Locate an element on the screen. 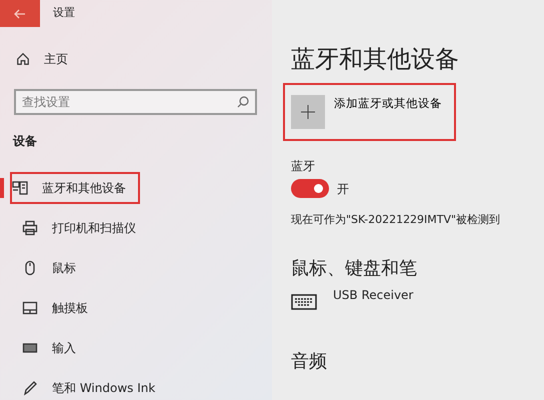 Image resolution: width=544 pixels, height=400 pixels. printer-icon is located at coordinates (30, 228).